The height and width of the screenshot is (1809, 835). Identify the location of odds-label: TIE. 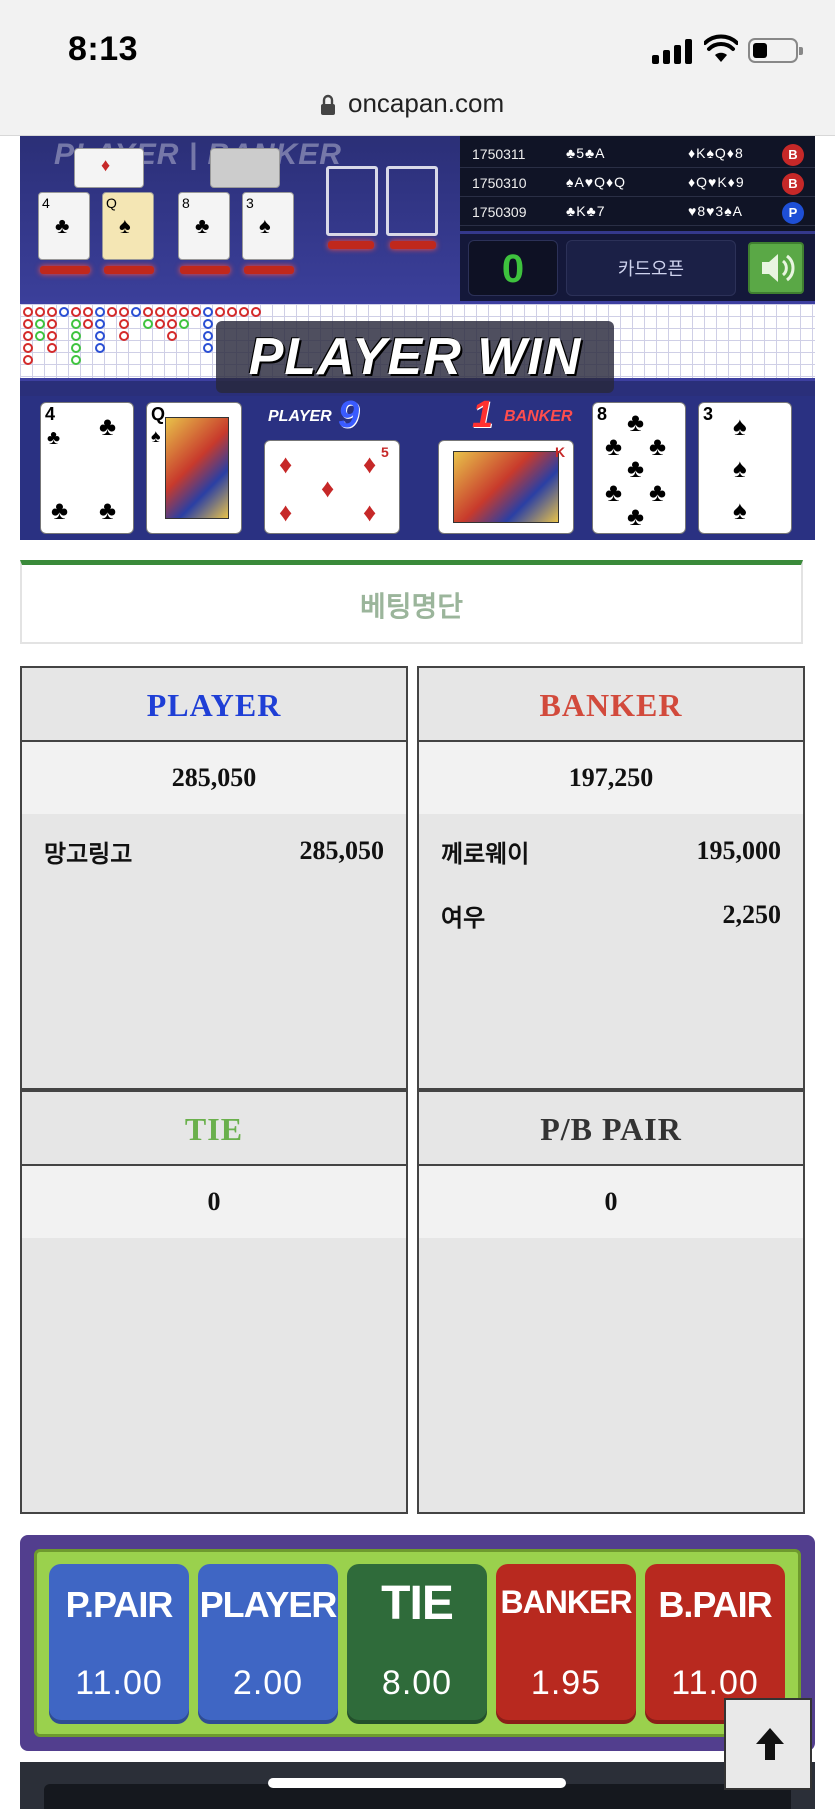
(417, 1603).